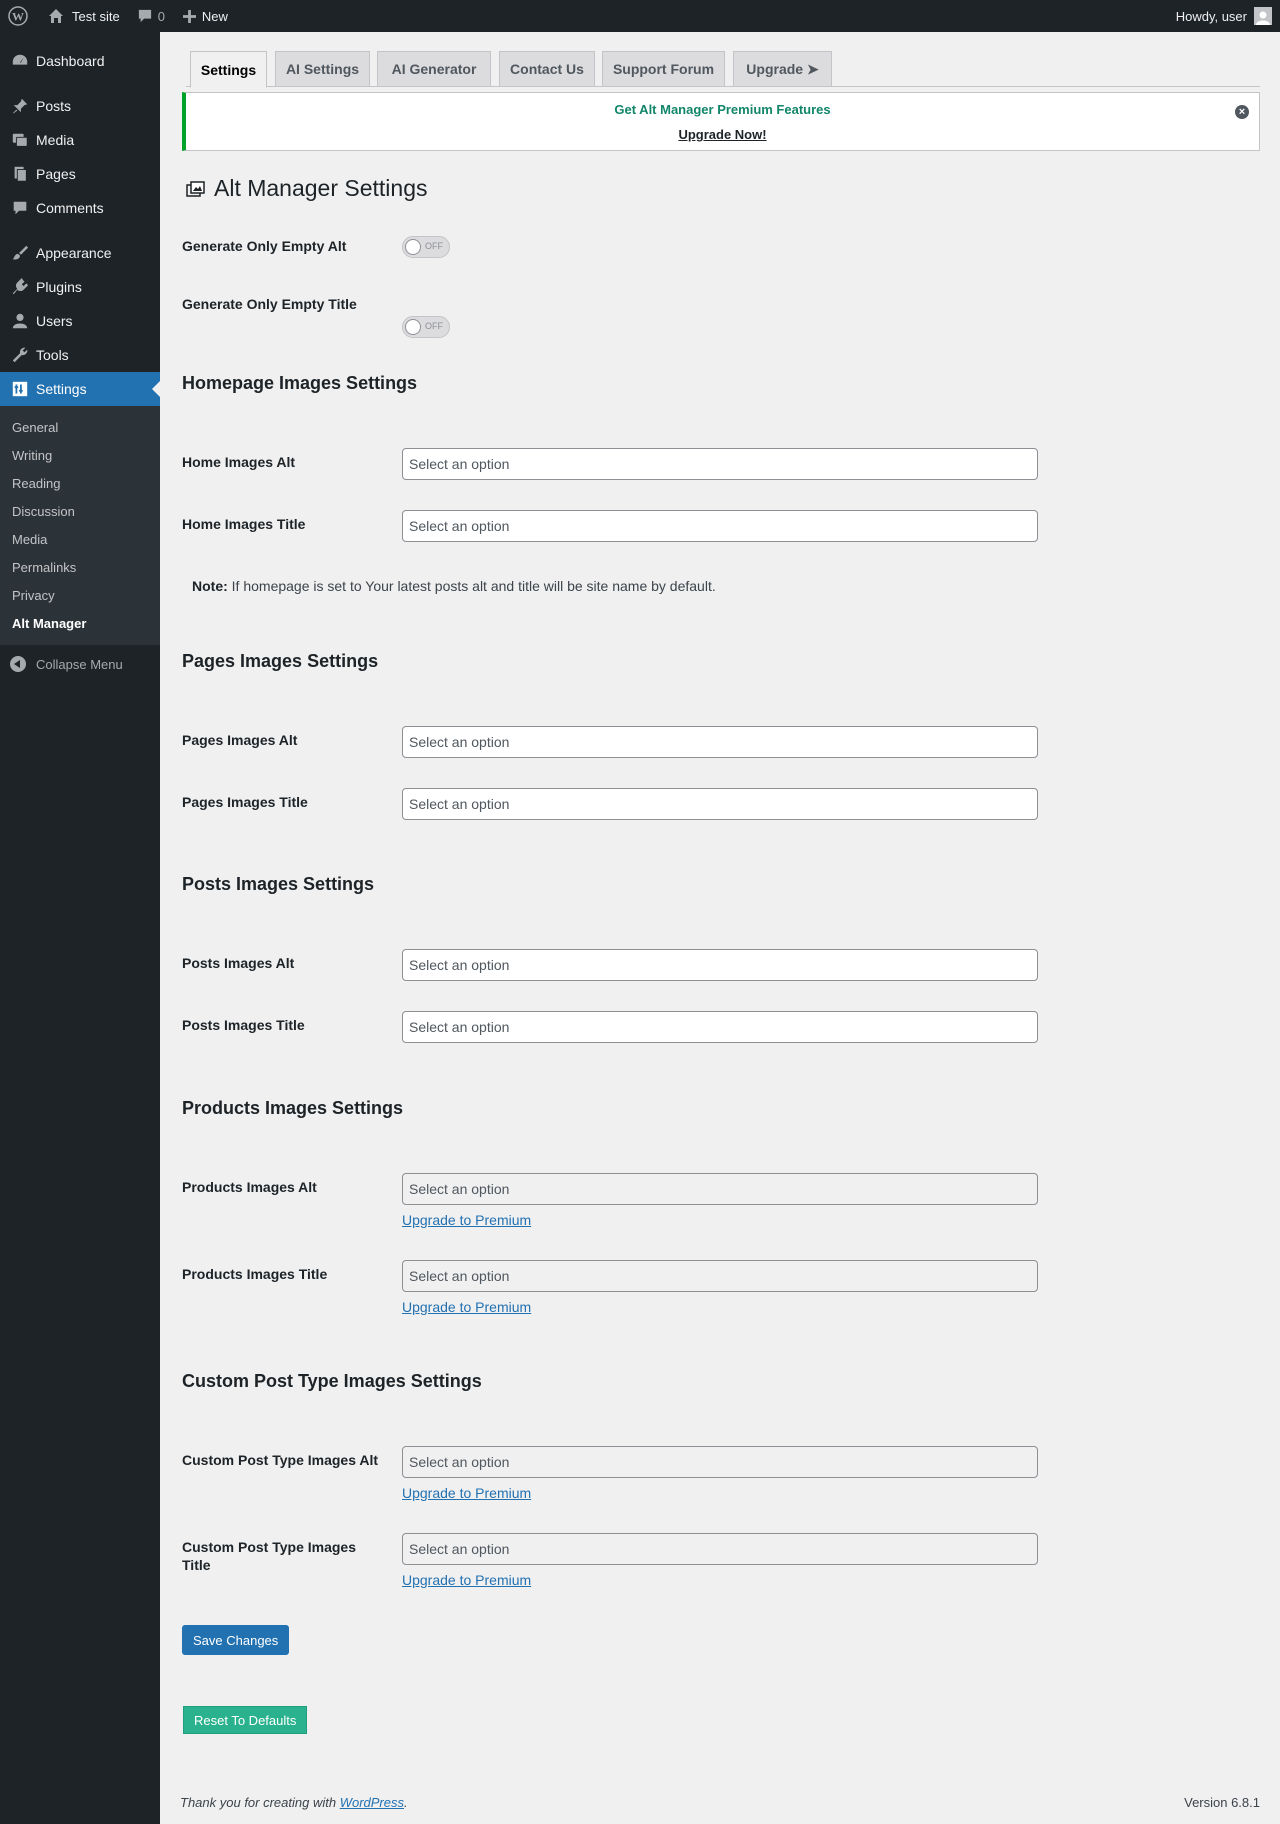 This screenshot has height=1824, width=1280. I want to click on toggle-state: OFF, so click(434, 326).